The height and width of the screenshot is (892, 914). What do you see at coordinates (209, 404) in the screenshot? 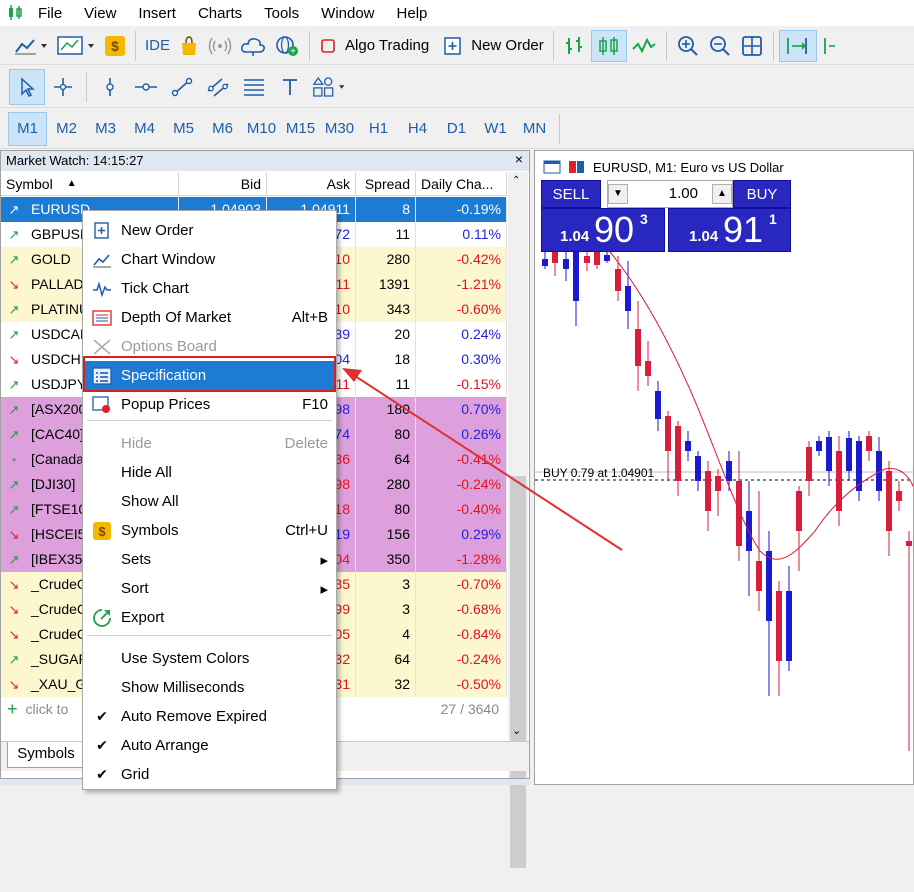
I see `menu-item-popup-prices: Popup Prices F10` at bounding box center [209, 404].